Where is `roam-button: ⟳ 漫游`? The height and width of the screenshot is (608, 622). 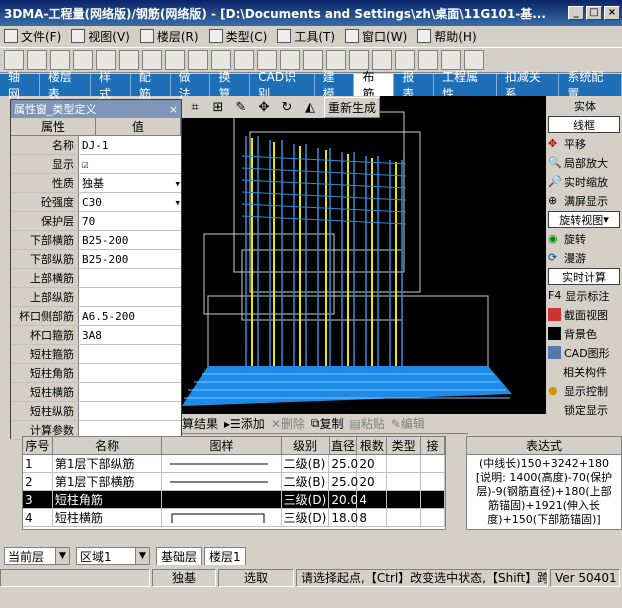
roam-button: ⟳ 漫游 is located at coordinates (584, 257).